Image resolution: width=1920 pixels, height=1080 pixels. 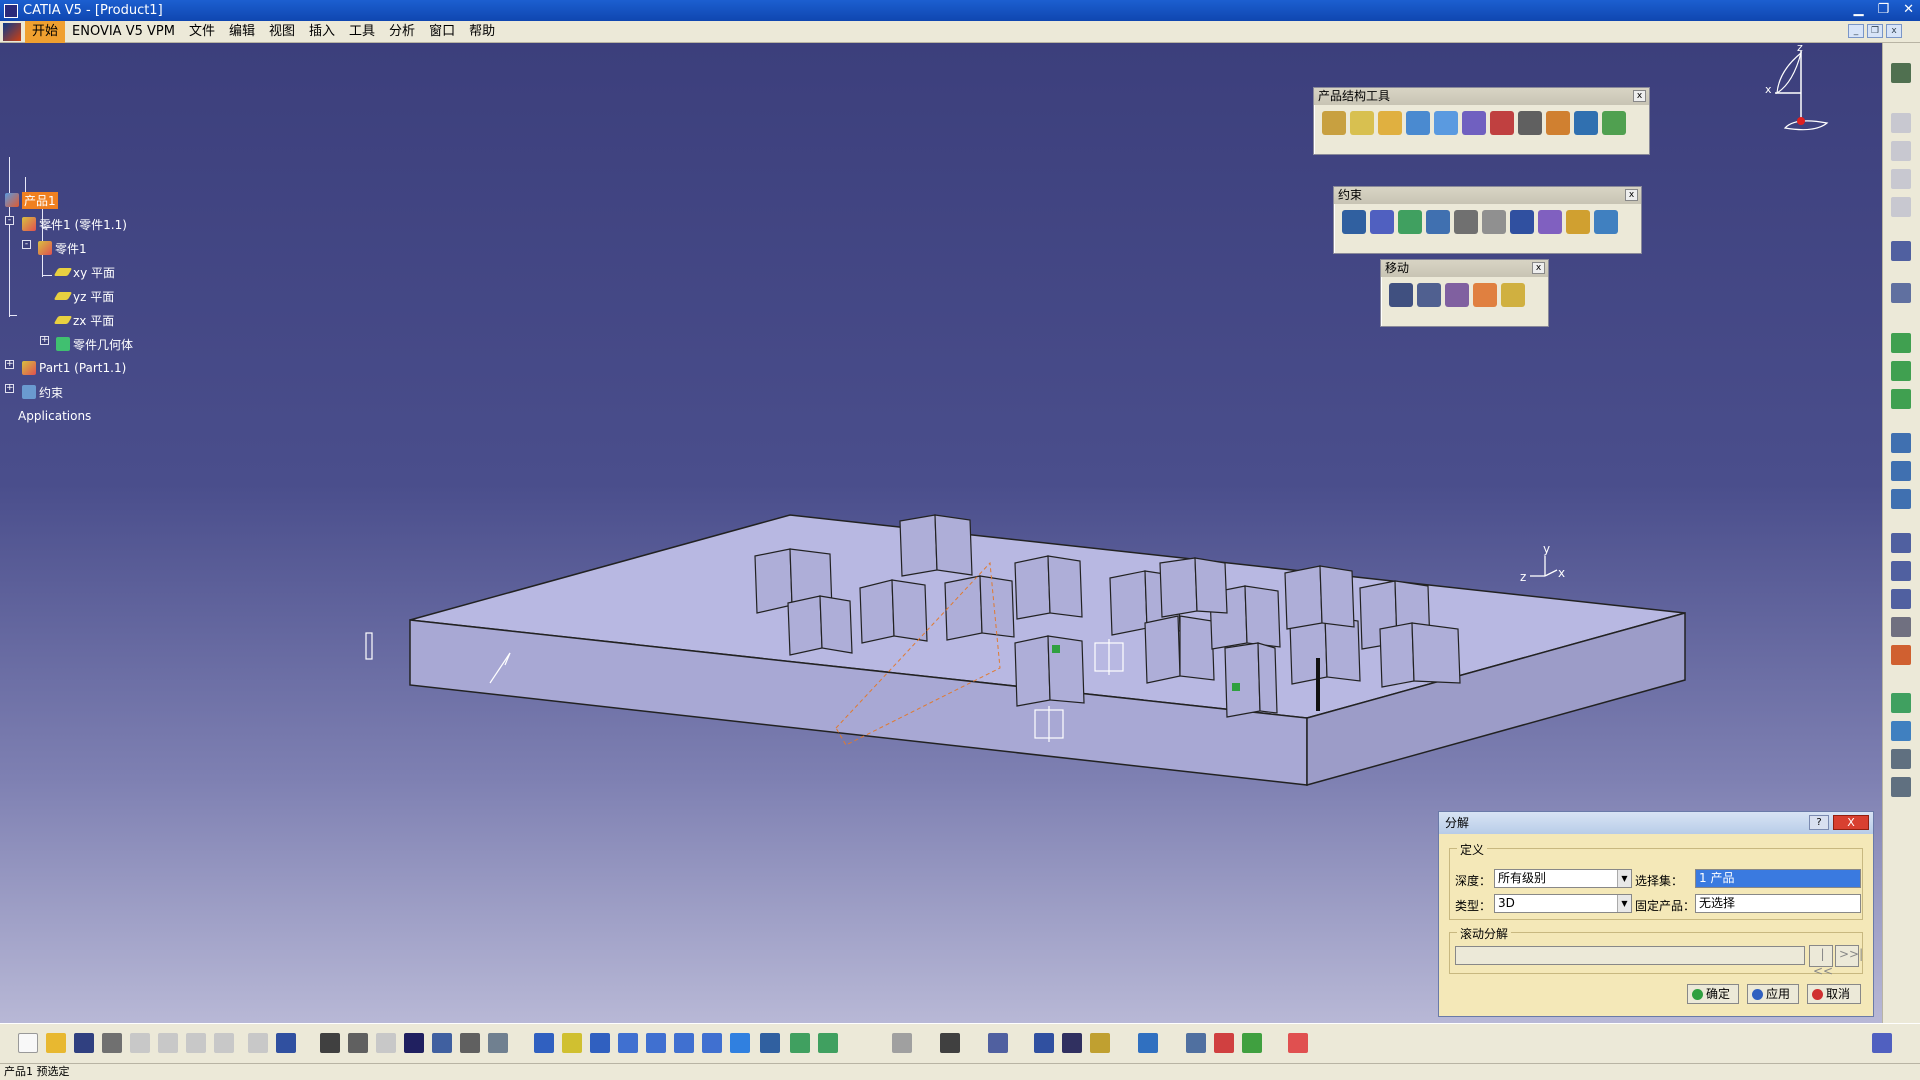 What do you see at coordinates (45, 31) in the screenshot?
I see `menu-start: 开始` at bounding box center [45, 31].